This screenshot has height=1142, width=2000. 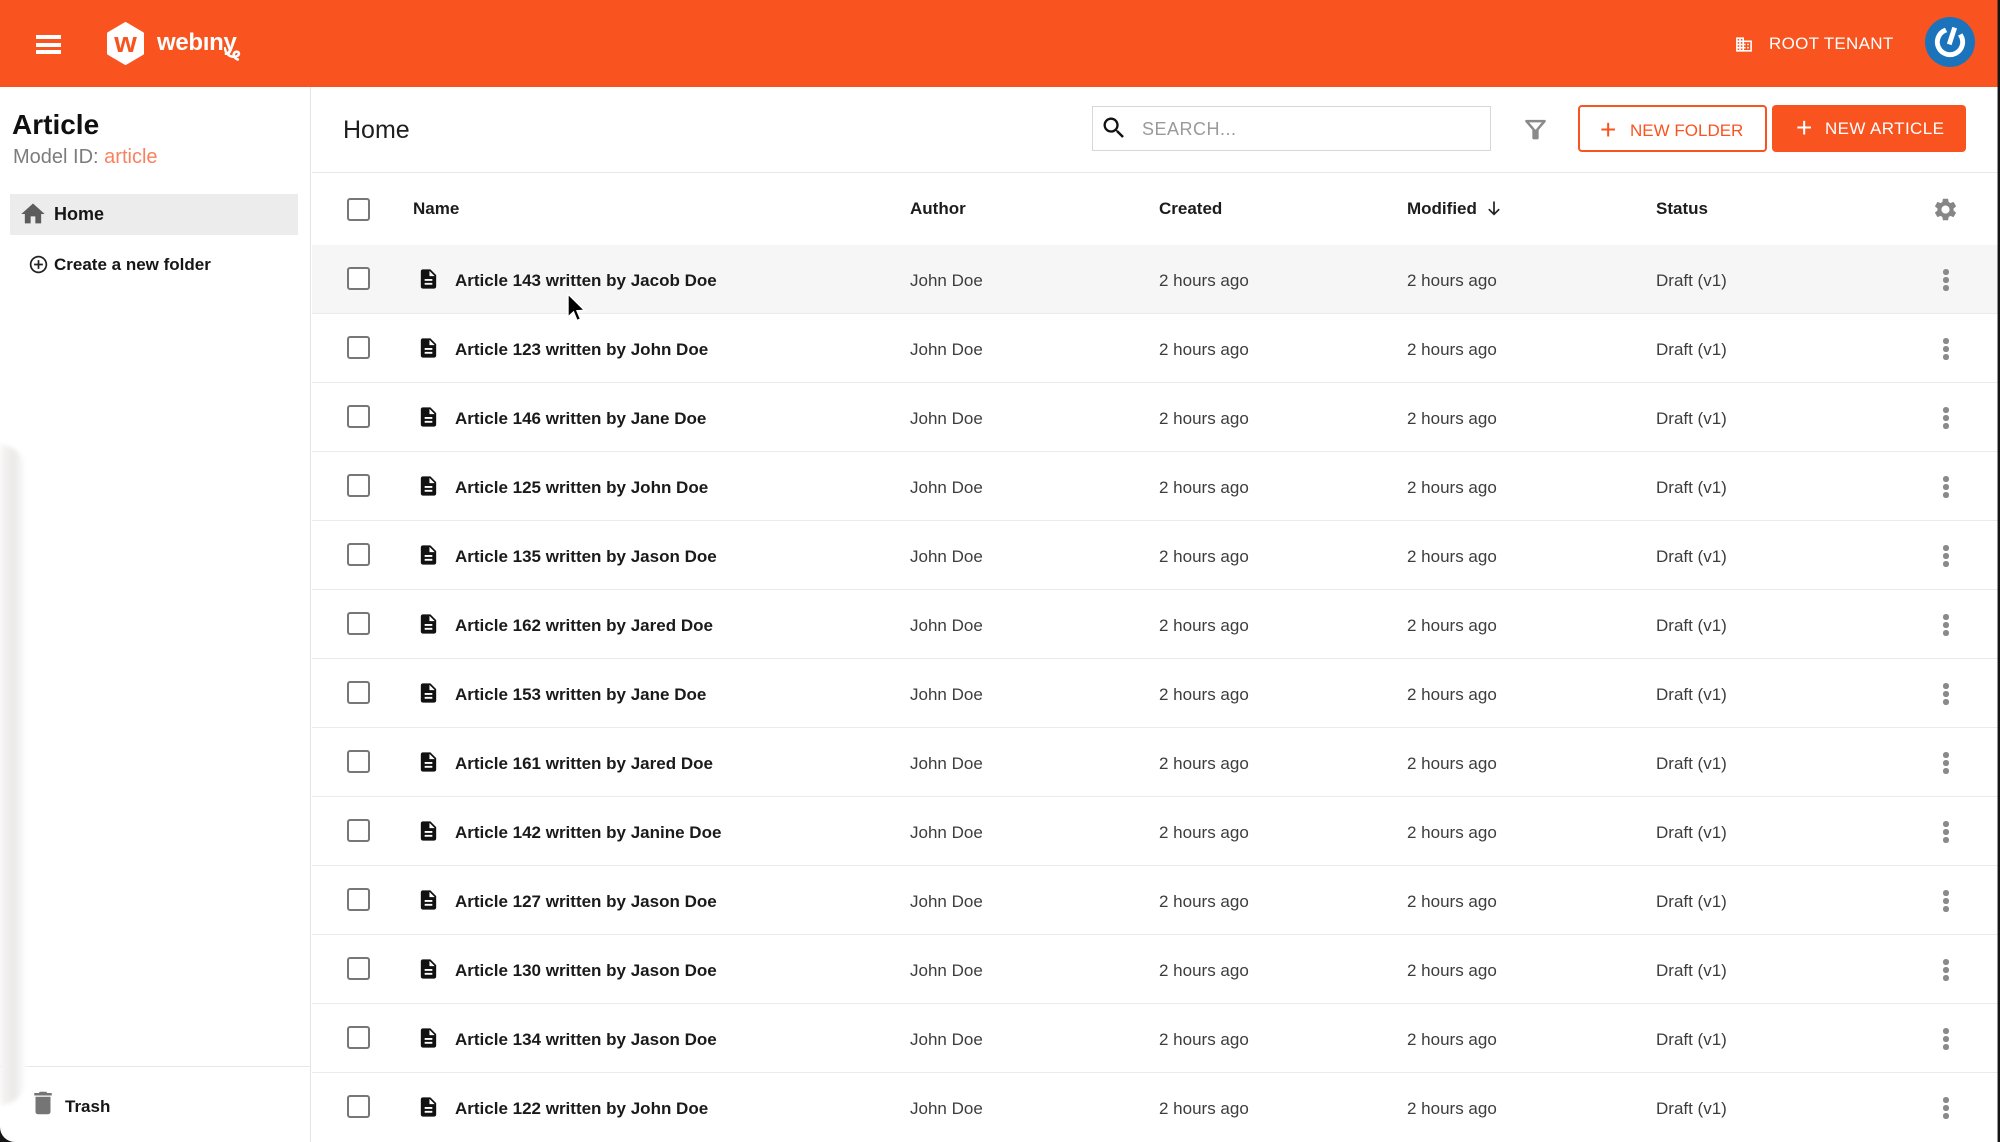 What do you see at coordinates (125, 43) in the screenshot?
I see `svg-text: w` at bounding box center [125, 43].